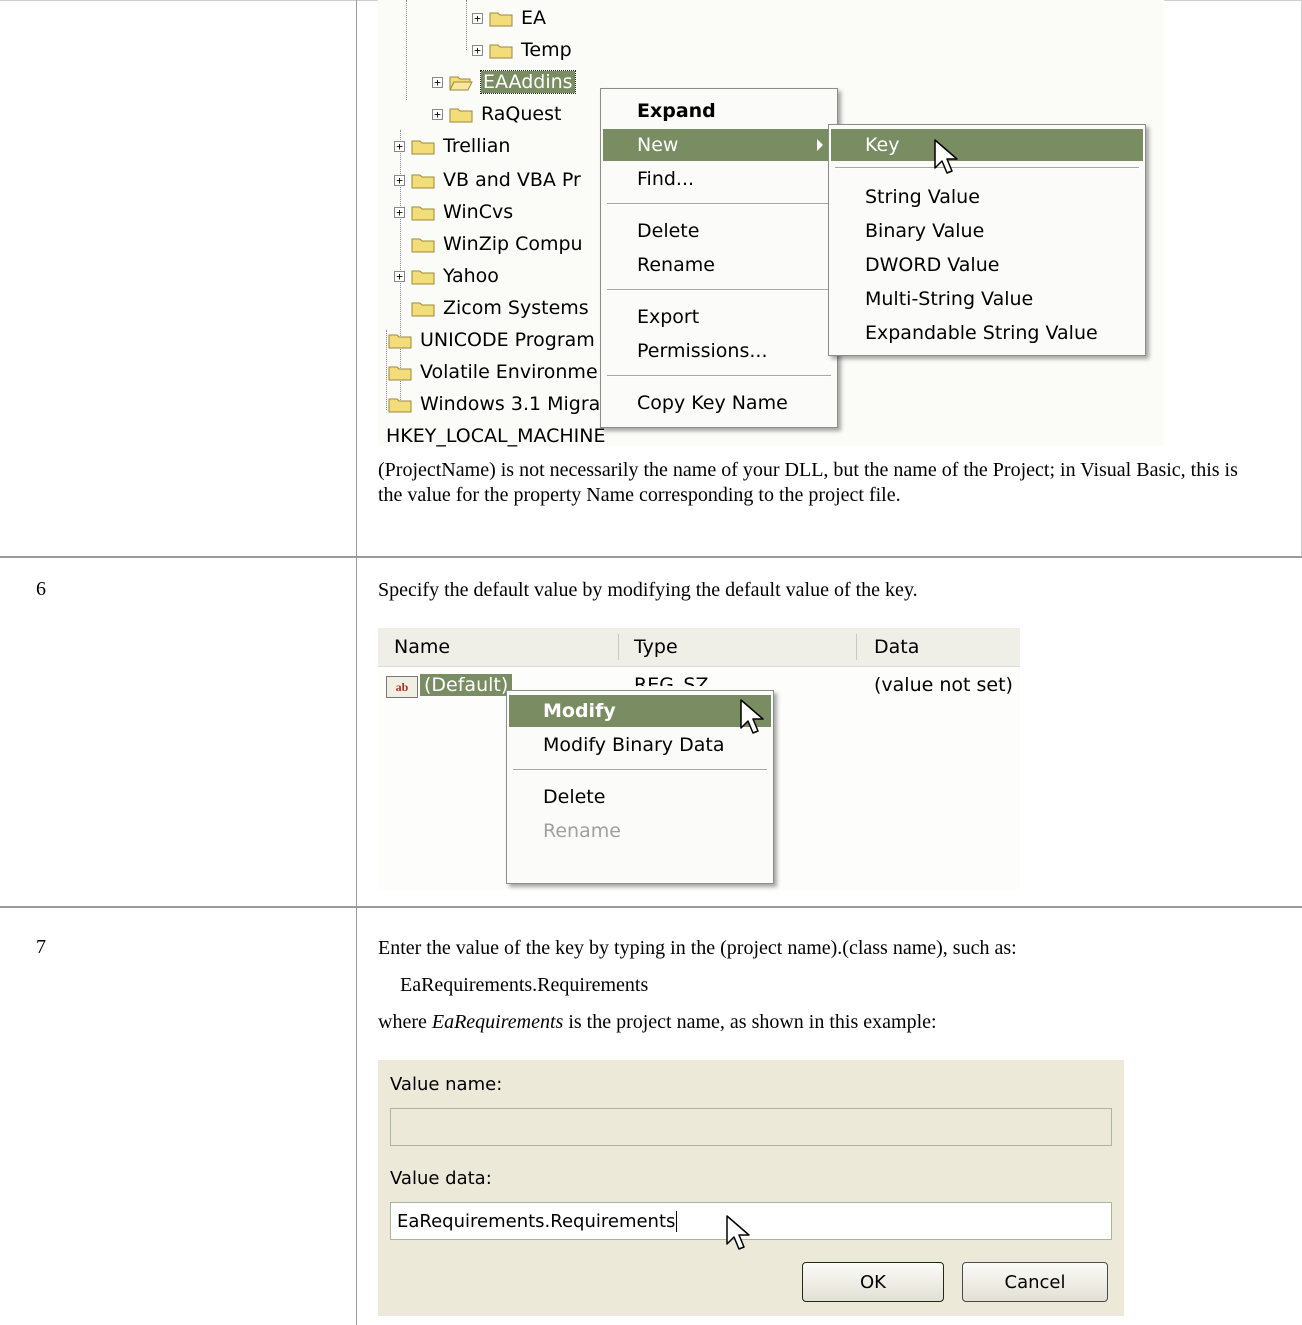 The image size is (1302, 1325). I want to click on menu-item-expandable-string-value: Expandable String Value, so click(987, 333).